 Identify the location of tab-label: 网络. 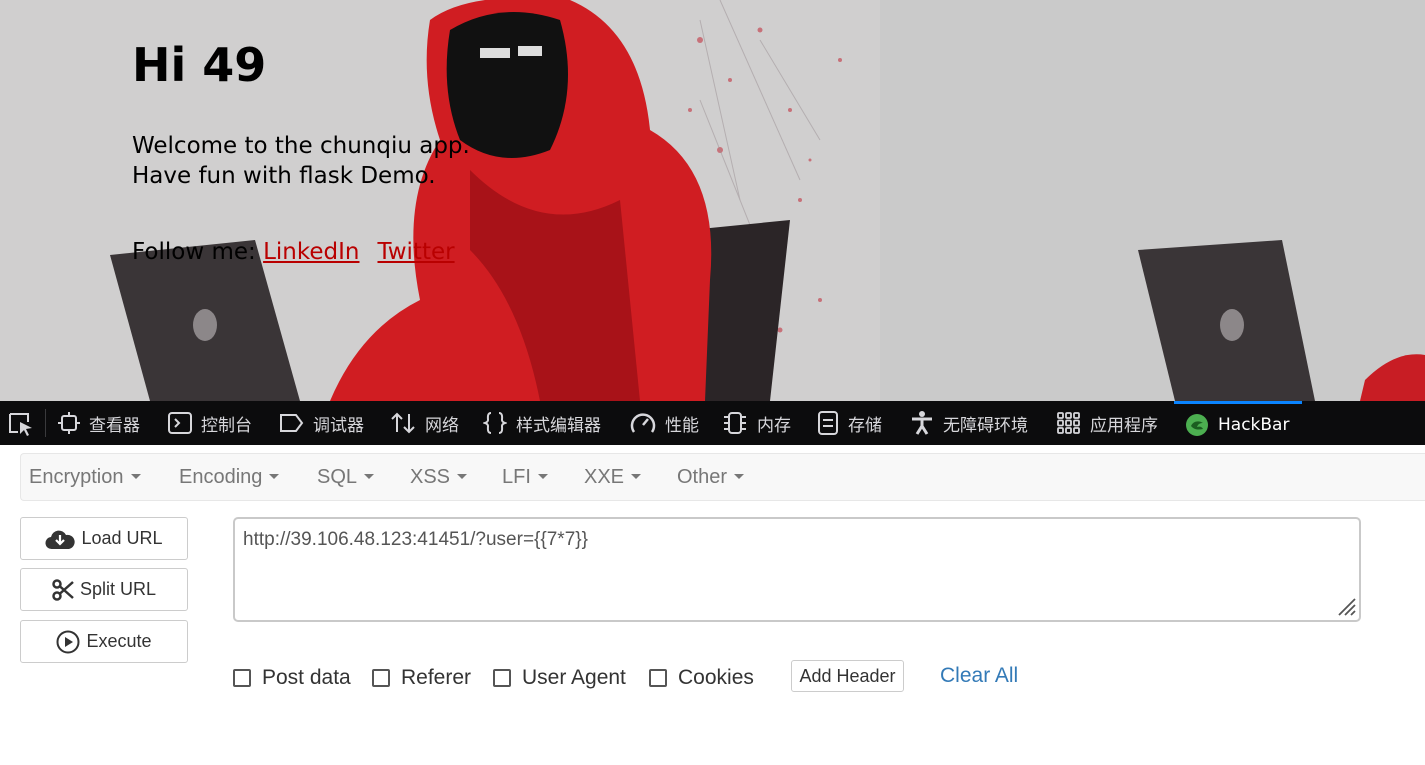
(442, 425).